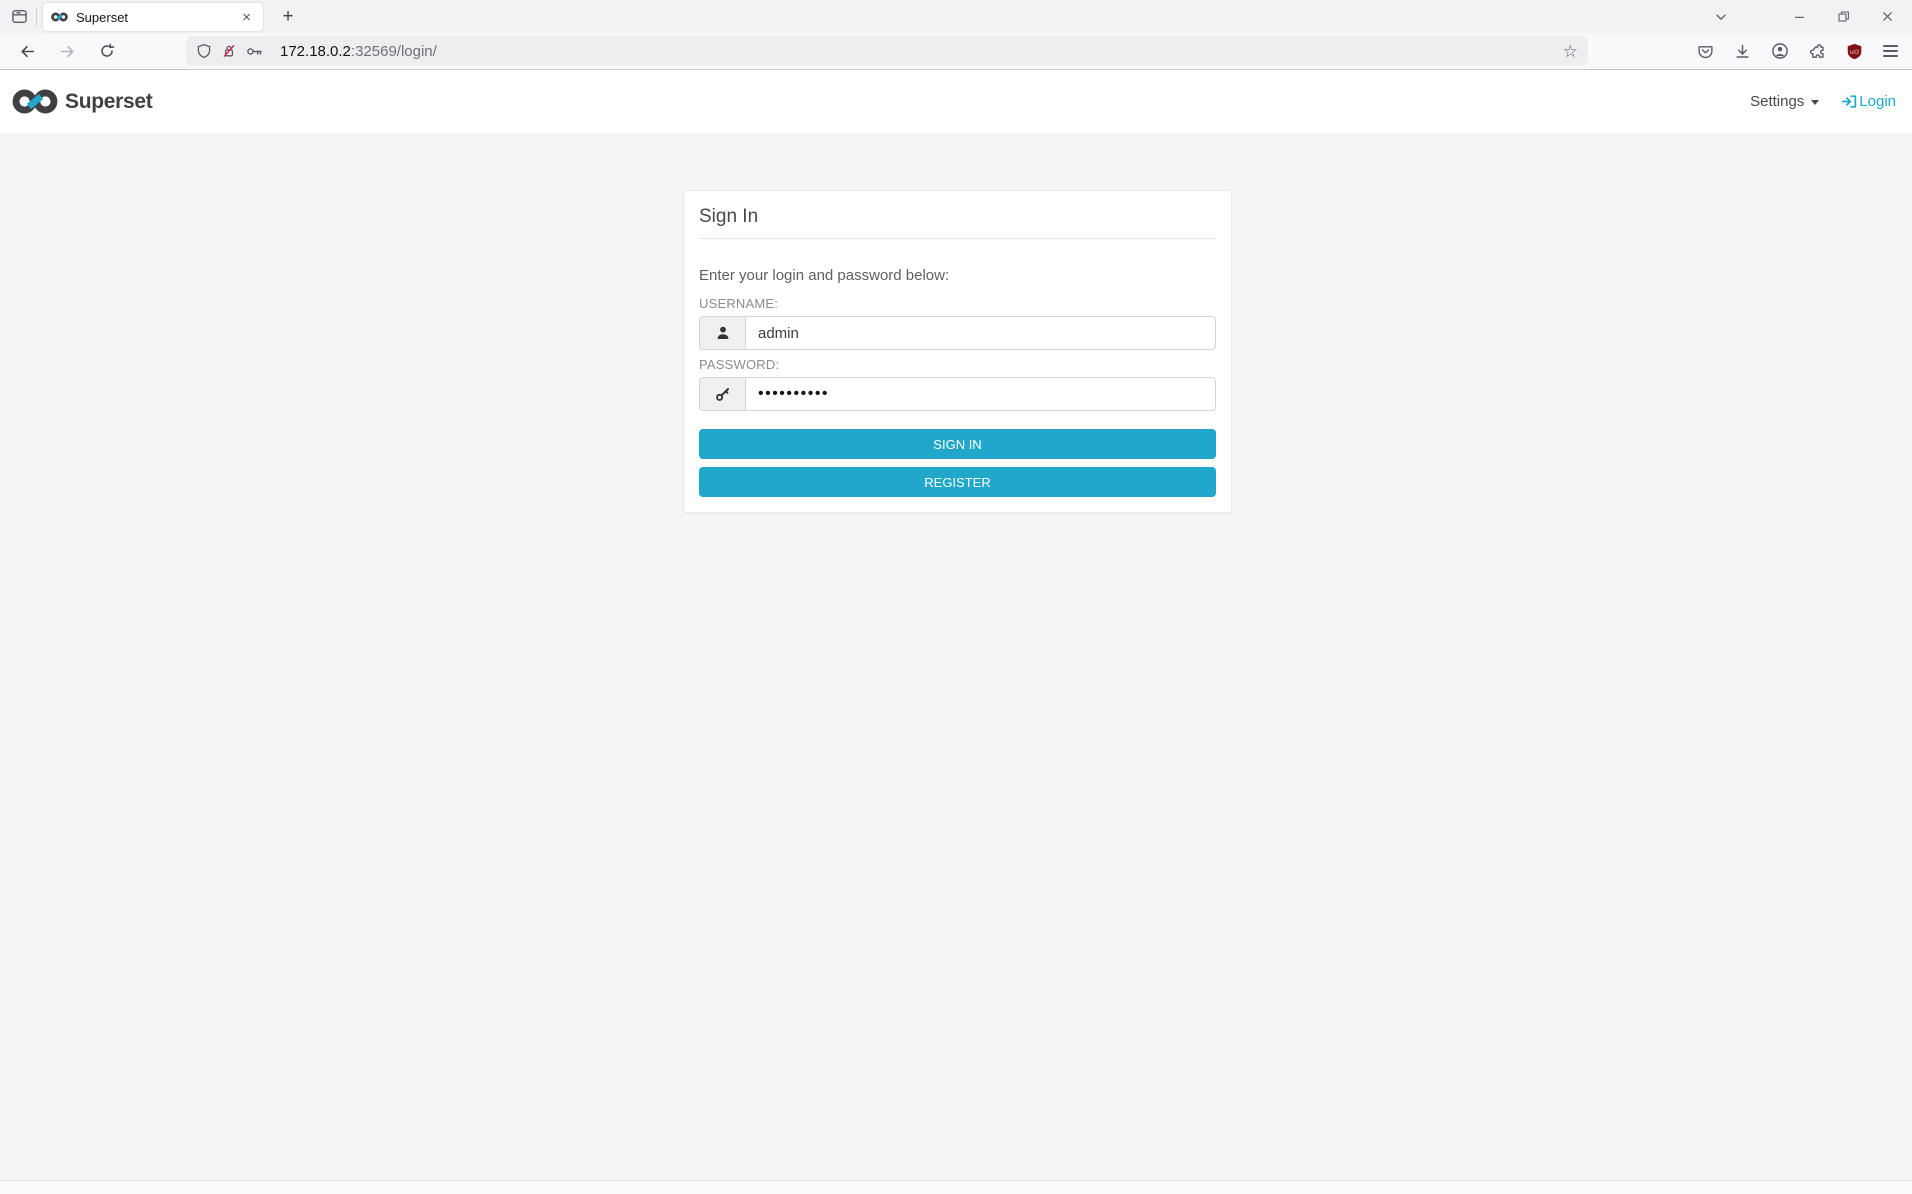 This screenshot has width=1912, height=1194. What do you see at coordinates (722, 333) in the screenshot?
I see `user-icon` at bounding box center [722, 333].